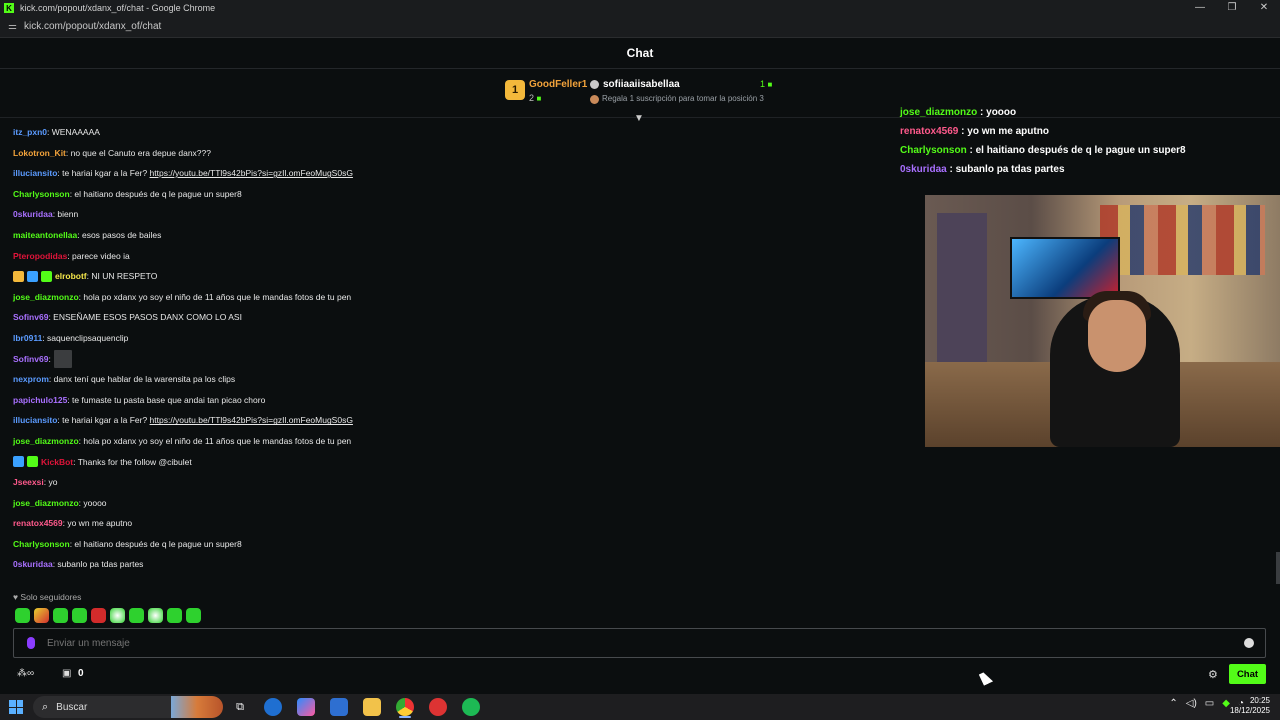 Image resolution: width=1280 pixels, height=720 pixels. What do you see at coordinates (453, 564) in the screenshot?
I see `chat-message: 0skuridaa: subanlo pa tdas partes` at bounding box center [453, 564].